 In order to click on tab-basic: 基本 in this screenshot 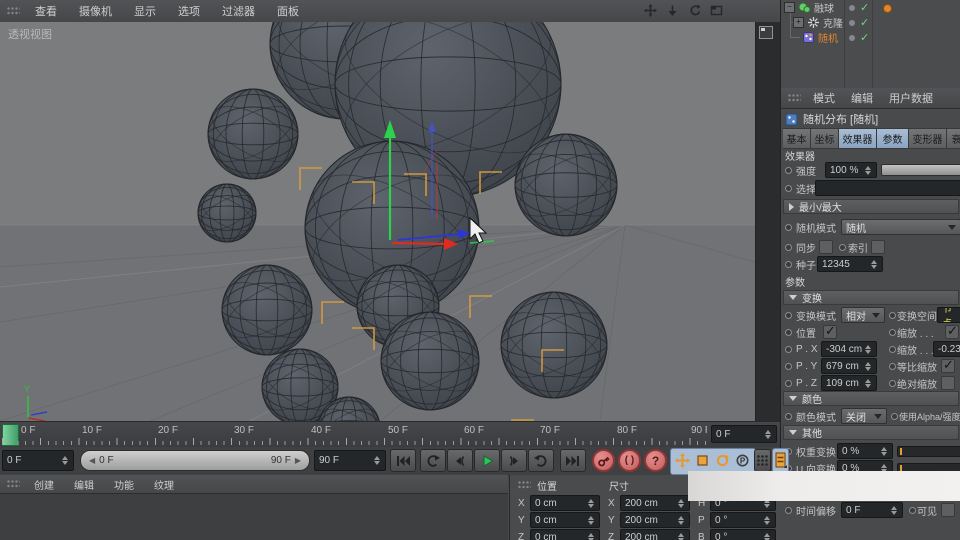, I will do `click(797, 138)`.